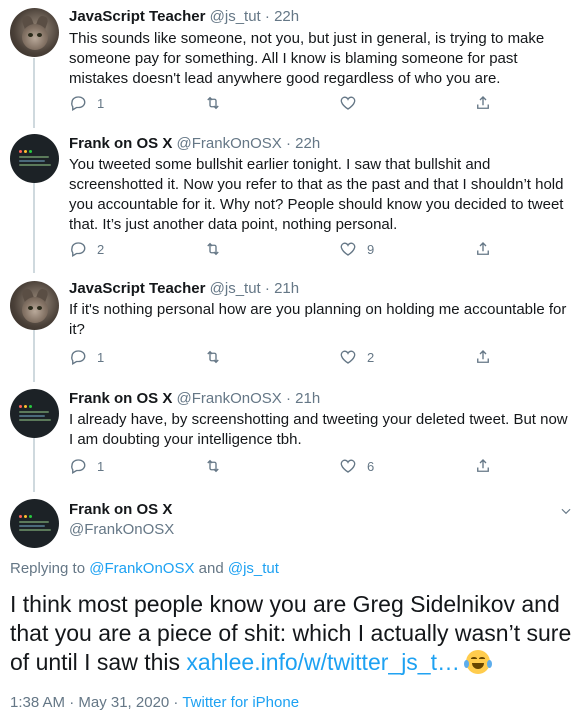 The width and height of the screenshot is (587, 722). I want to click on like-count: 6, so click(371, 466).